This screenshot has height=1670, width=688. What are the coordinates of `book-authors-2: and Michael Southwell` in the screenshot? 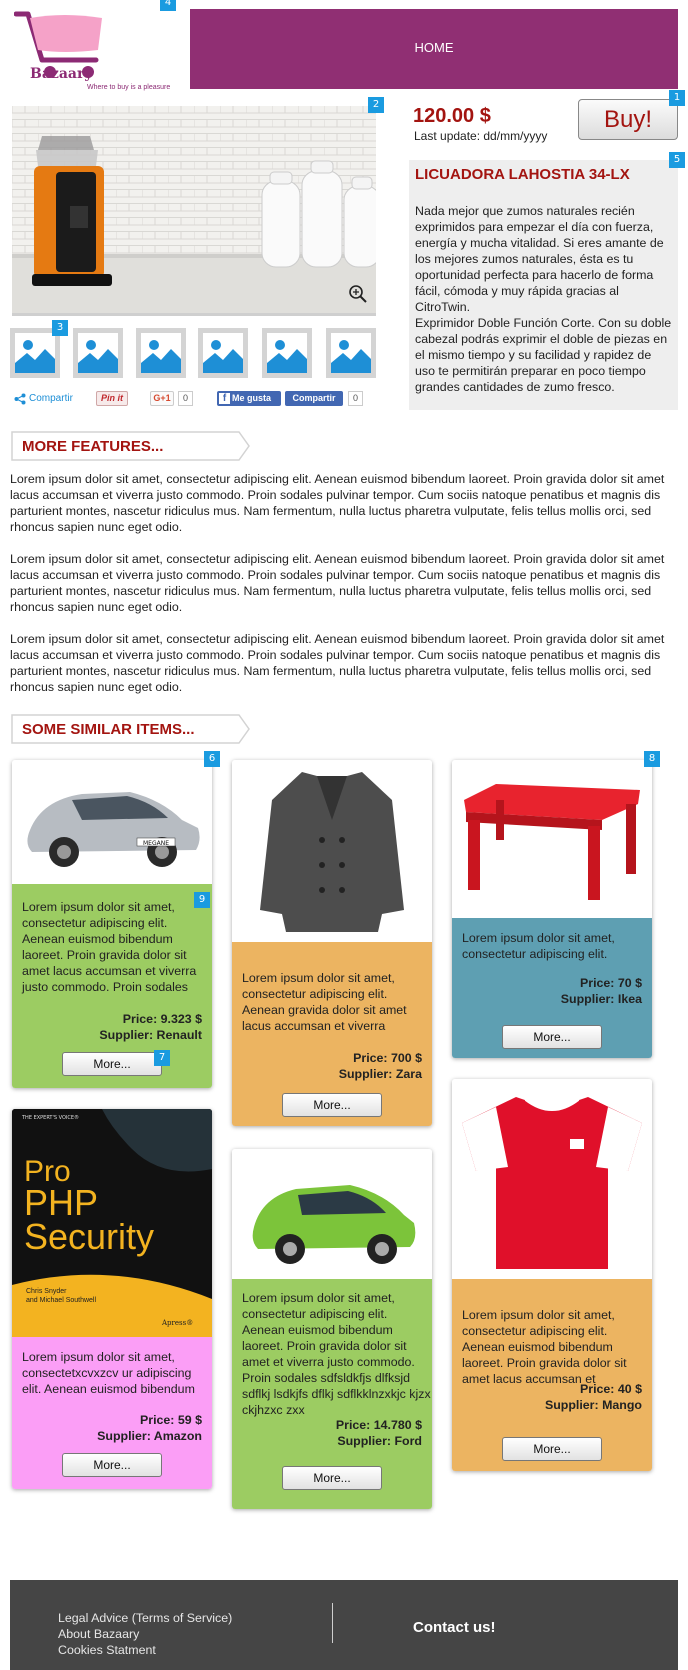 It's located at (61, 1300).